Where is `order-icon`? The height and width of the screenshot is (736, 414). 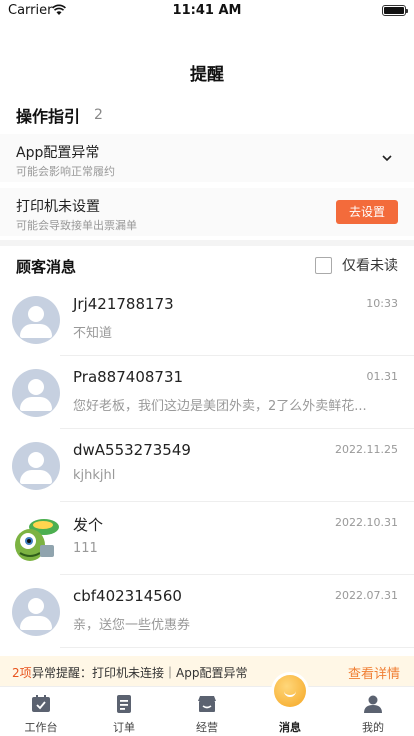 order-icon is located at coordinates (124, 704).